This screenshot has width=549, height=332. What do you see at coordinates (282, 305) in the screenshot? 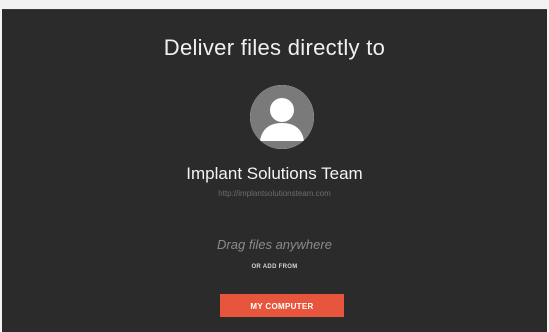
I see `my-computer-button: MY COMPUTER` at bounding box center [282, 305].